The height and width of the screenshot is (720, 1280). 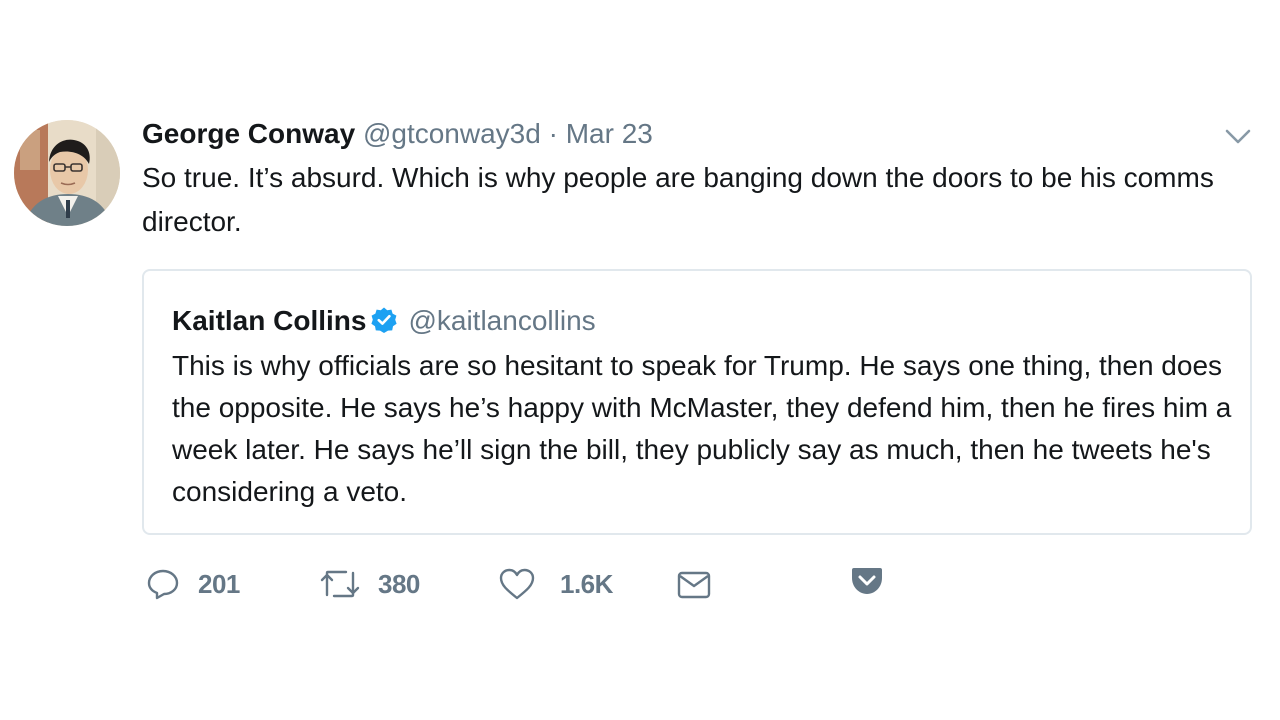 What do you see at coordinates (501, 320) in the screenshot?
I see `quoted-author-handle: @kaitlancollins` at bounding box center [501, 320].